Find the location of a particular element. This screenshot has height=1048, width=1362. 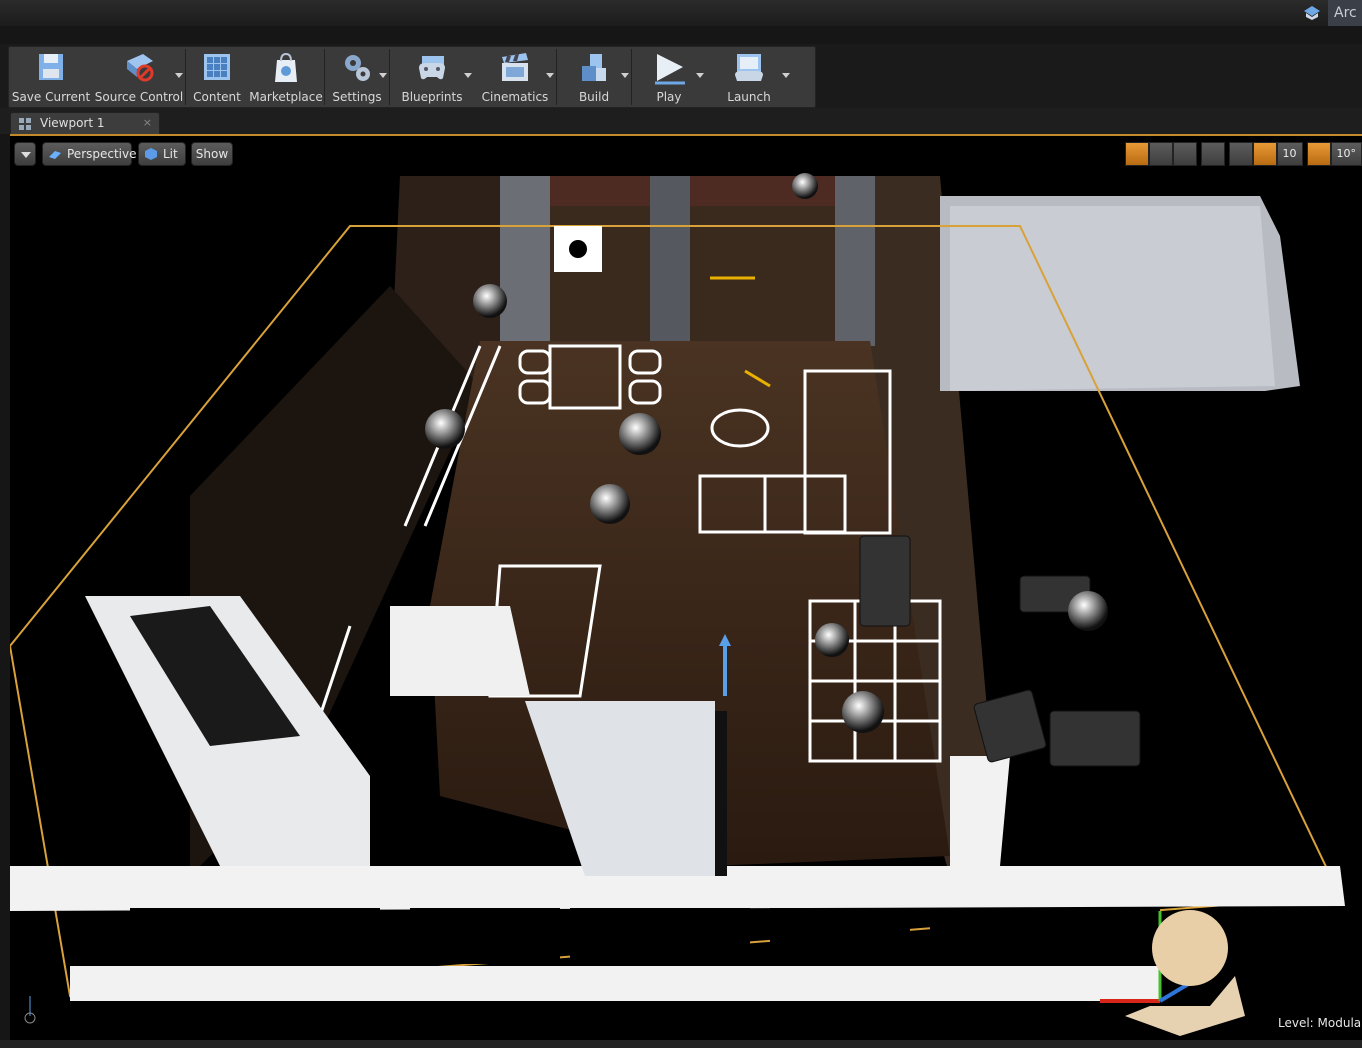

current-level-label: Level: Modula is located at coordinates (1319, 1023).